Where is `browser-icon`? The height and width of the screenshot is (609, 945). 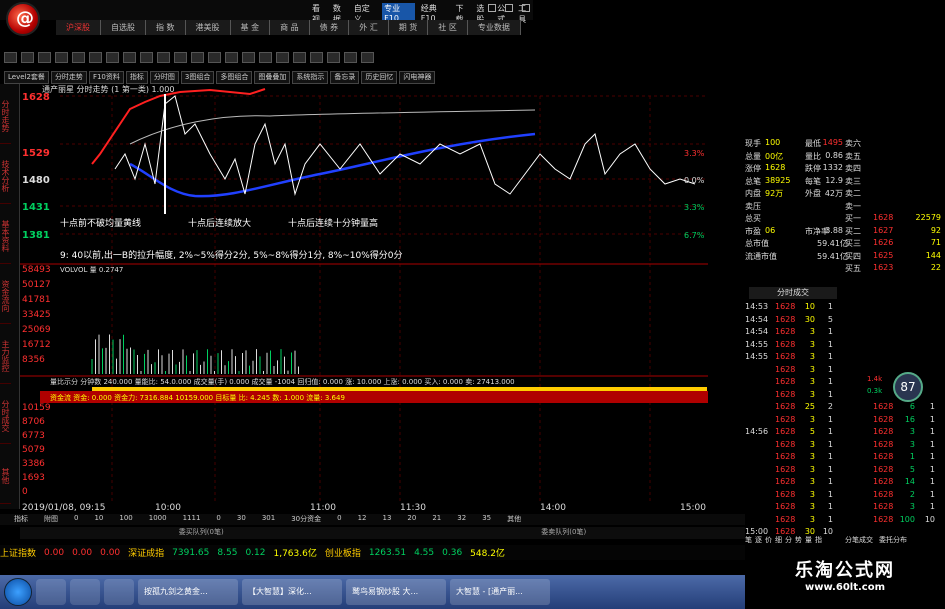 browser-icon is located at coordinates (51, 592).